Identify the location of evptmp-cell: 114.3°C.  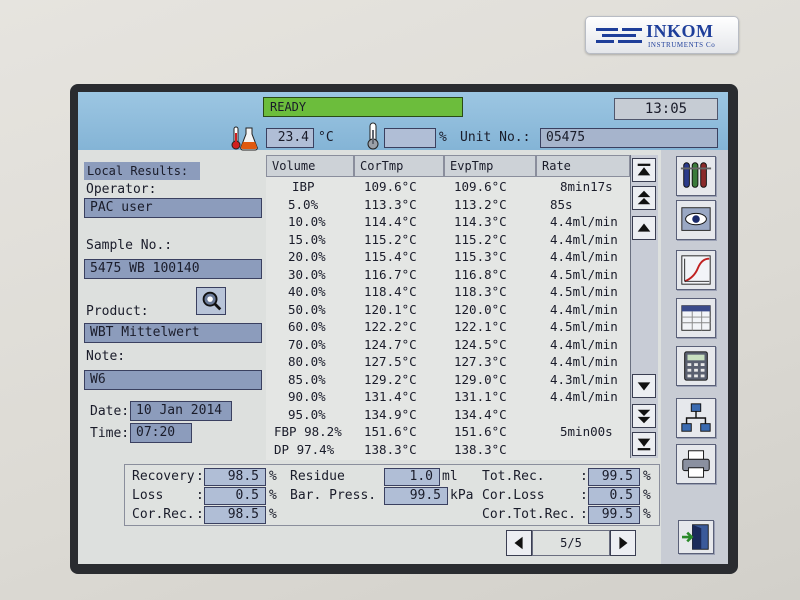
(480, 221).